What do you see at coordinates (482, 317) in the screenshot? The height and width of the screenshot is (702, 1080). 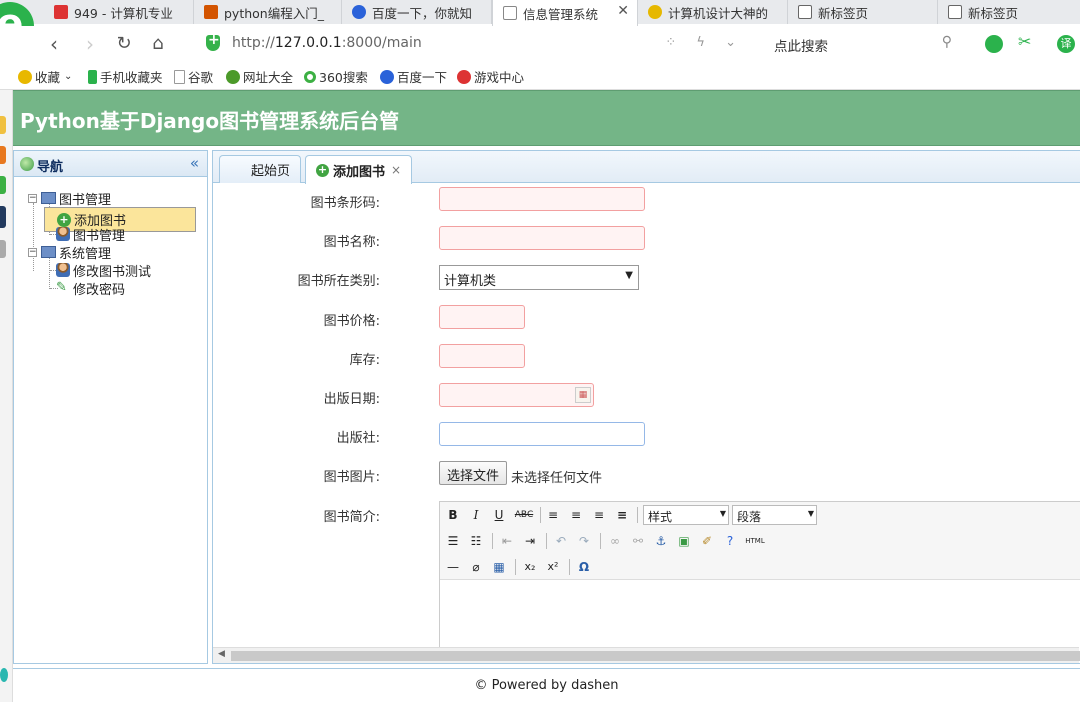 I see `price-input` at bounding box center [482, 317].